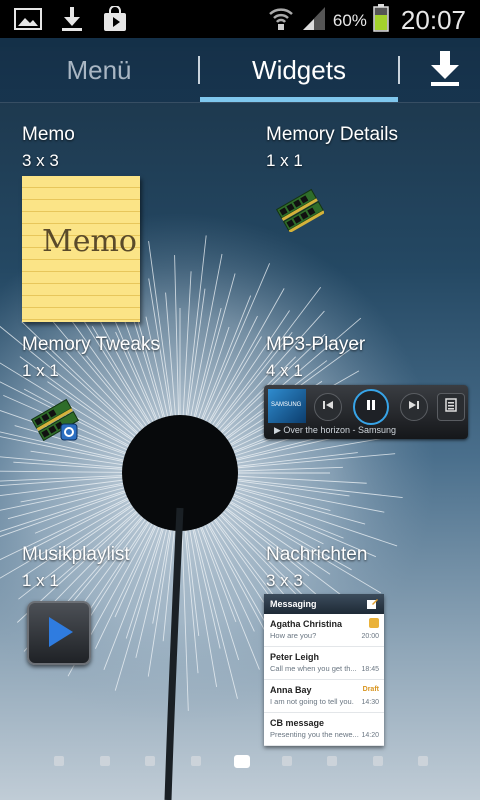 Image resolution: width=480 pixels, height=800 pixels. What do you see at coordinates (299, 99) in the screenshot?
I see `active-tab-indicator` at bounding box center [299, 99].